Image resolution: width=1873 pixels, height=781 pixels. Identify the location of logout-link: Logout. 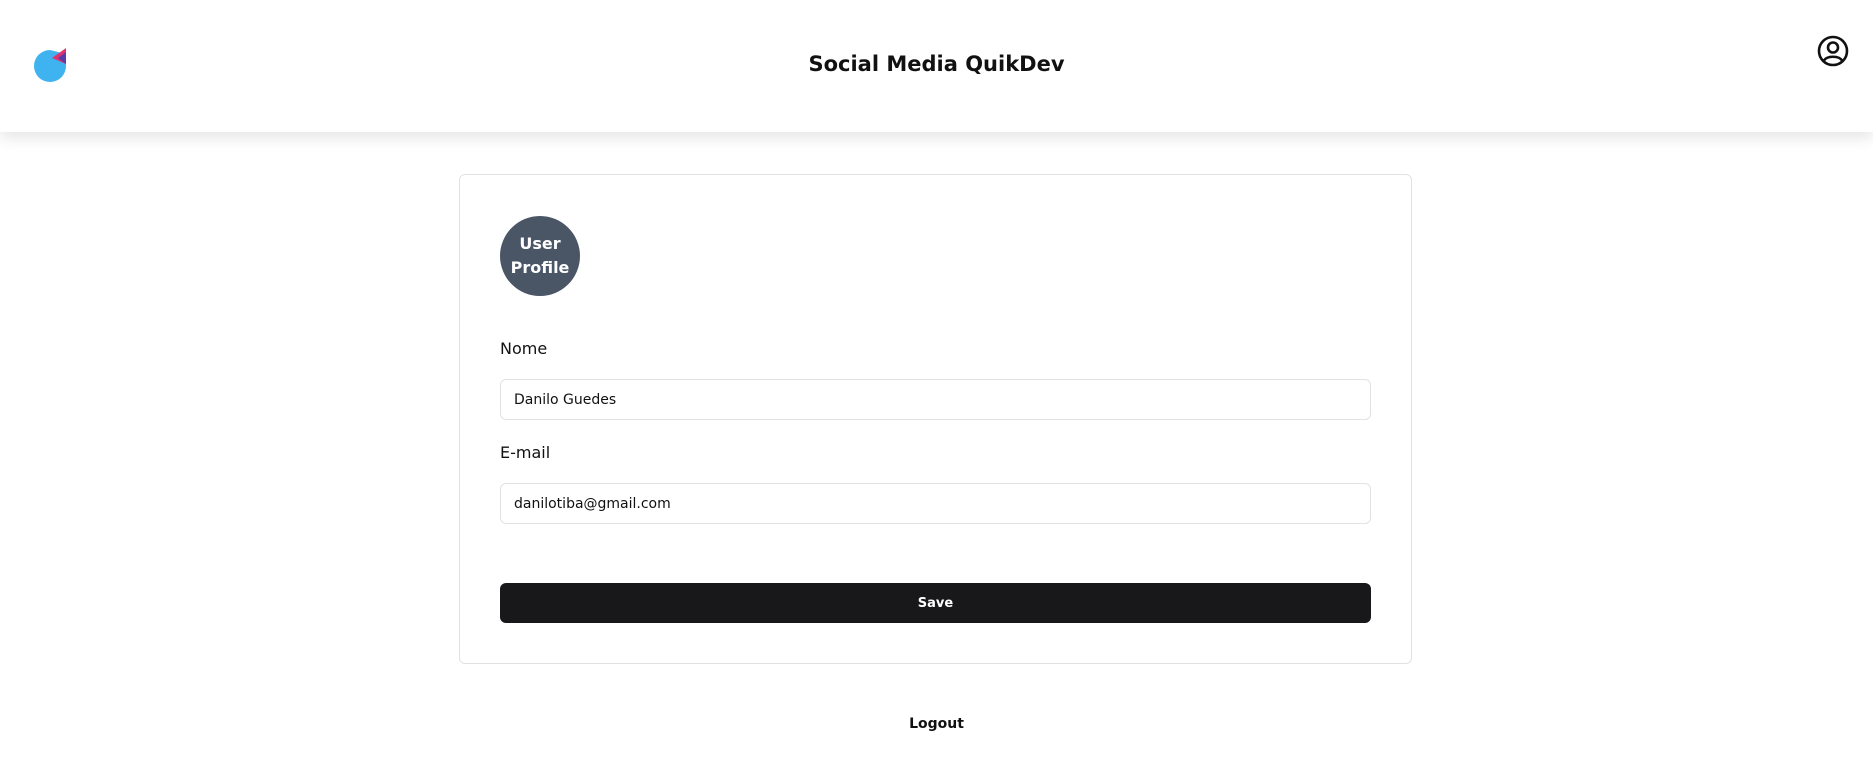
(936, 724).